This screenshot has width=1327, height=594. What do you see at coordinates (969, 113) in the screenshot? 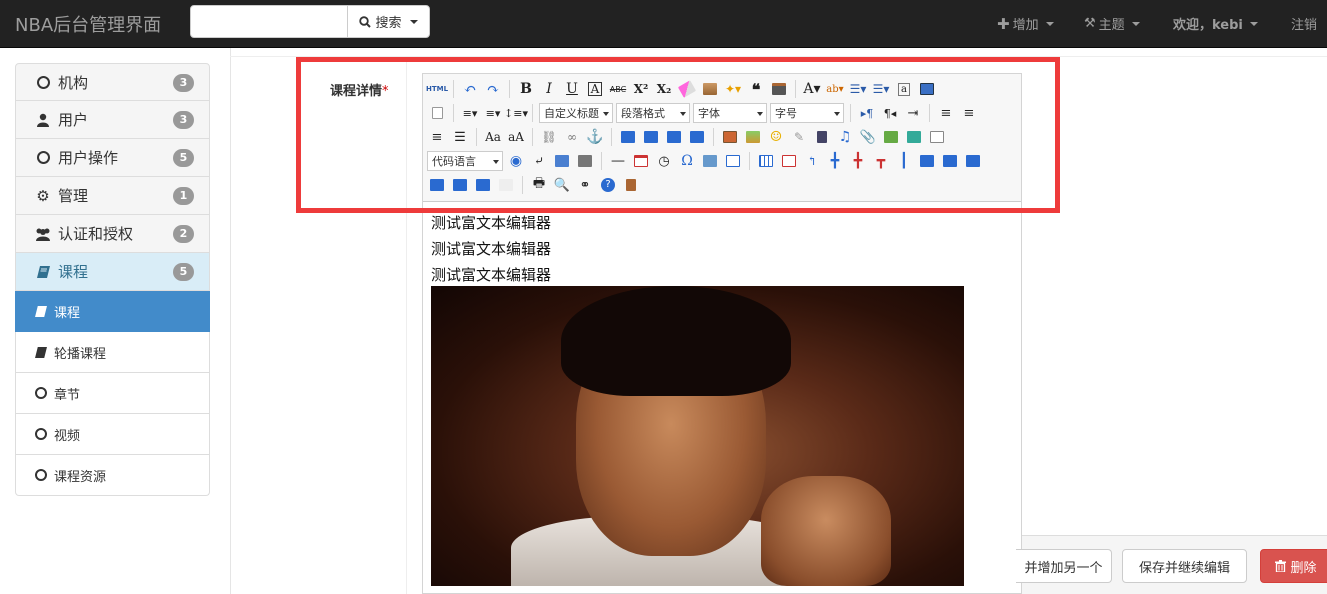
I see `align-center-icon: ≡` at bounding box center [969, 113].